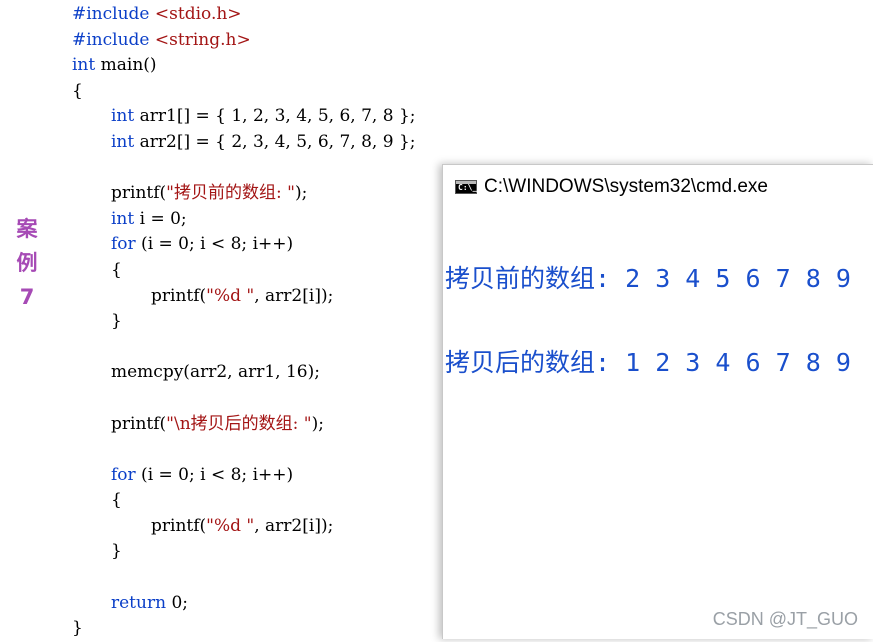 The image size is (873, 642). Describe the element at coordinates (785, 619) in the screenshot. I see `watermark: CSDN @JT_GUO` at that location.